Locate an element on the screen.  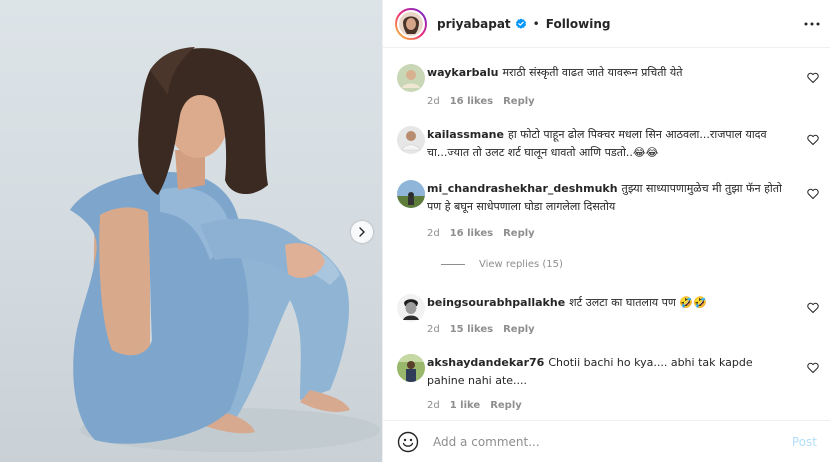
chevron-right-icon is located at coordinates (362, 232).